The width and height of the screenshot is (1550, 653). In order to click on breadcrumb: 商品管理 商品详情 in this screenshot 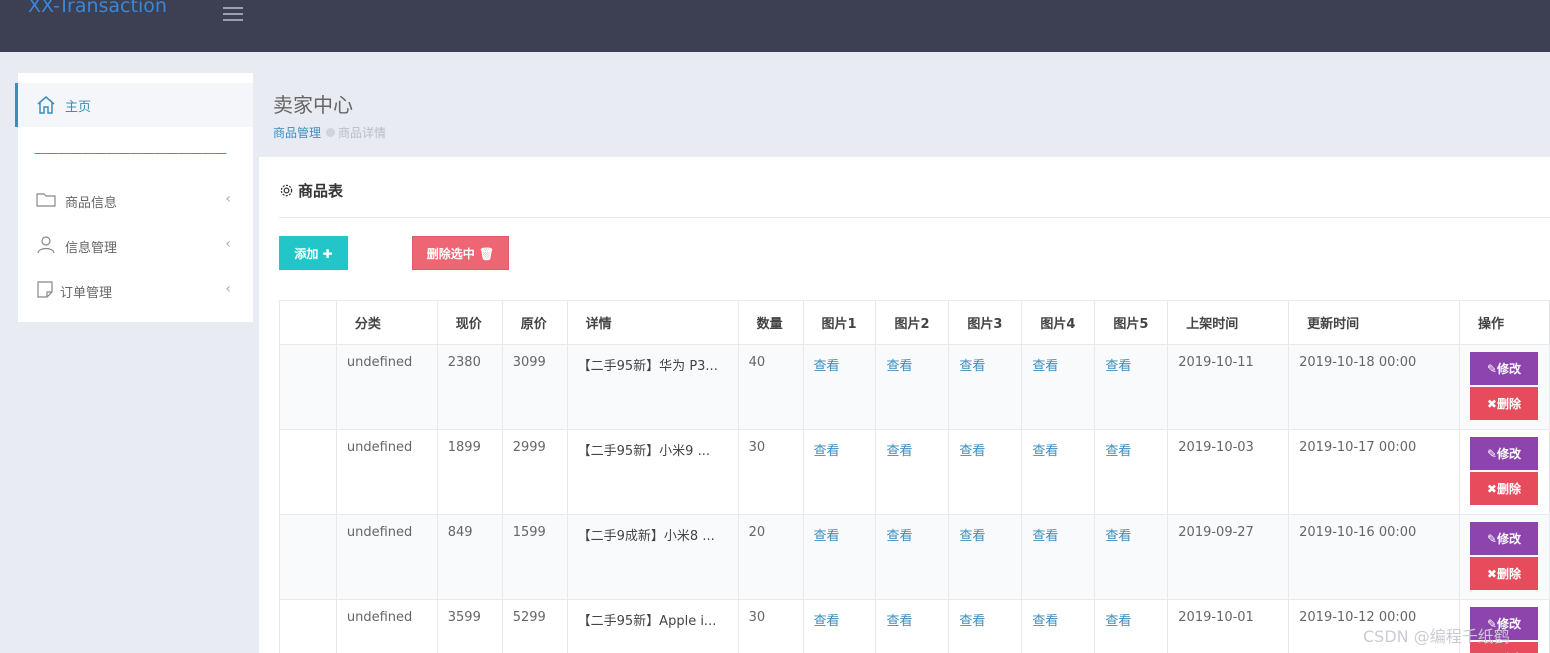, I will do `click(329, 132)`.